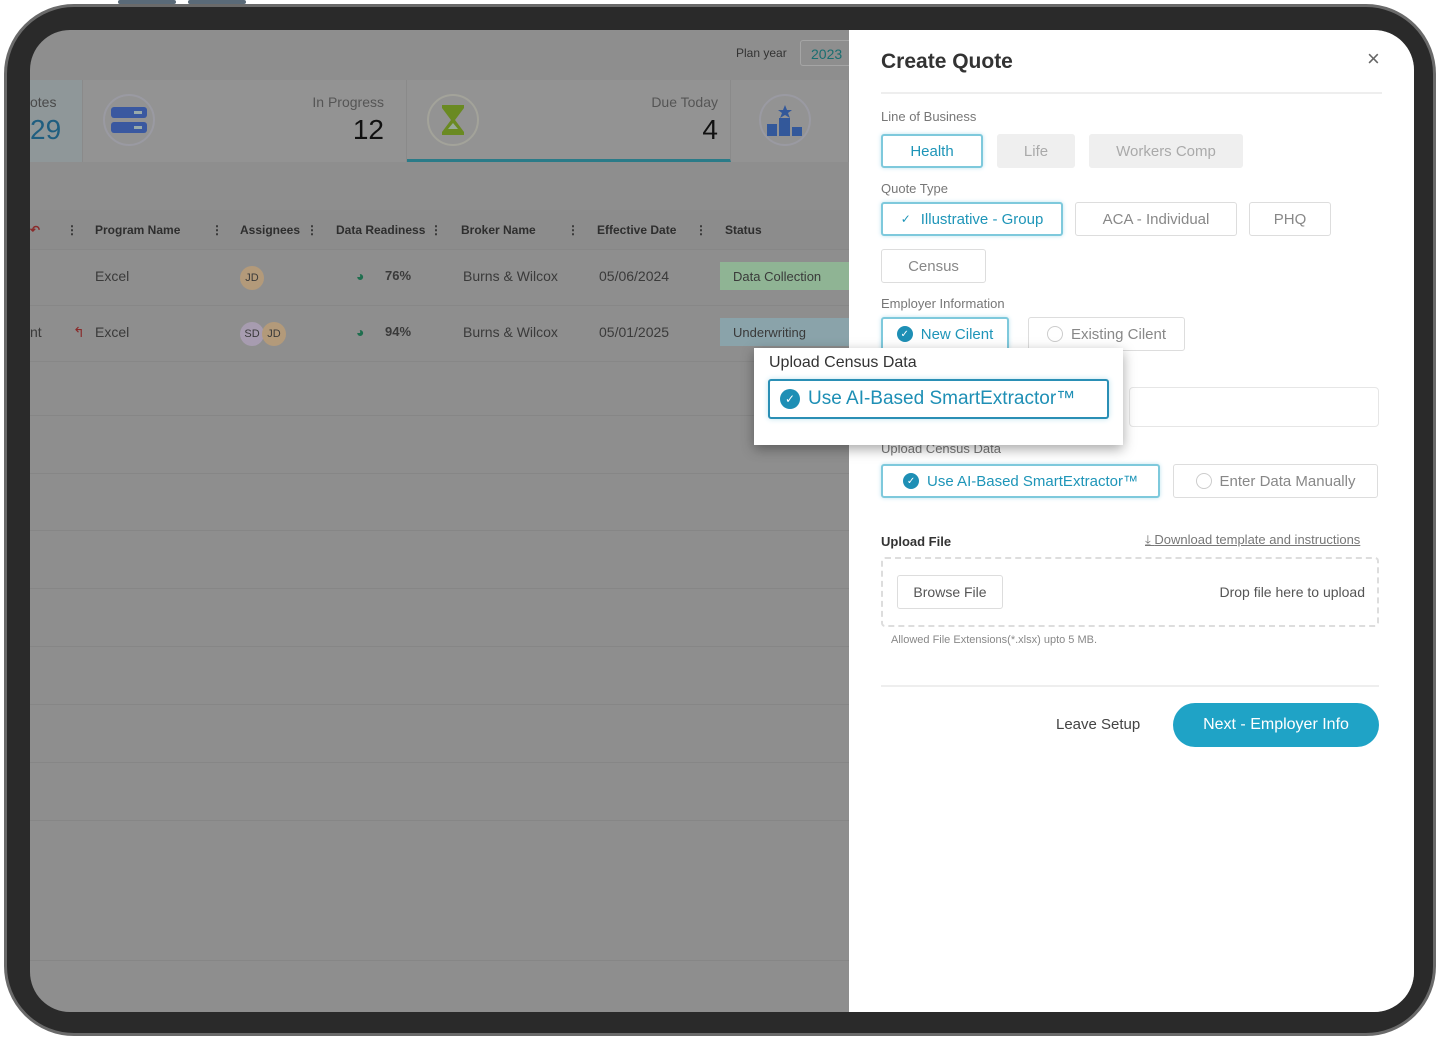  Describe the element at coordinates (1156, 219) in the screenshot. I see `quote-type-aca-individual: ACA - Individual` at that location.